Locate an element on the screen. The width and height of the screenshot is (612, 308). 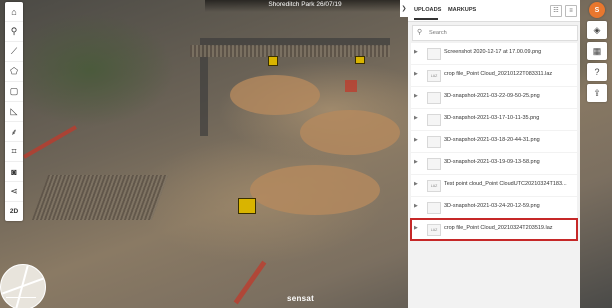
file-name: 3D-snapshot-2021-03-19-09-13-58.png is located at coordinates (492, 162).